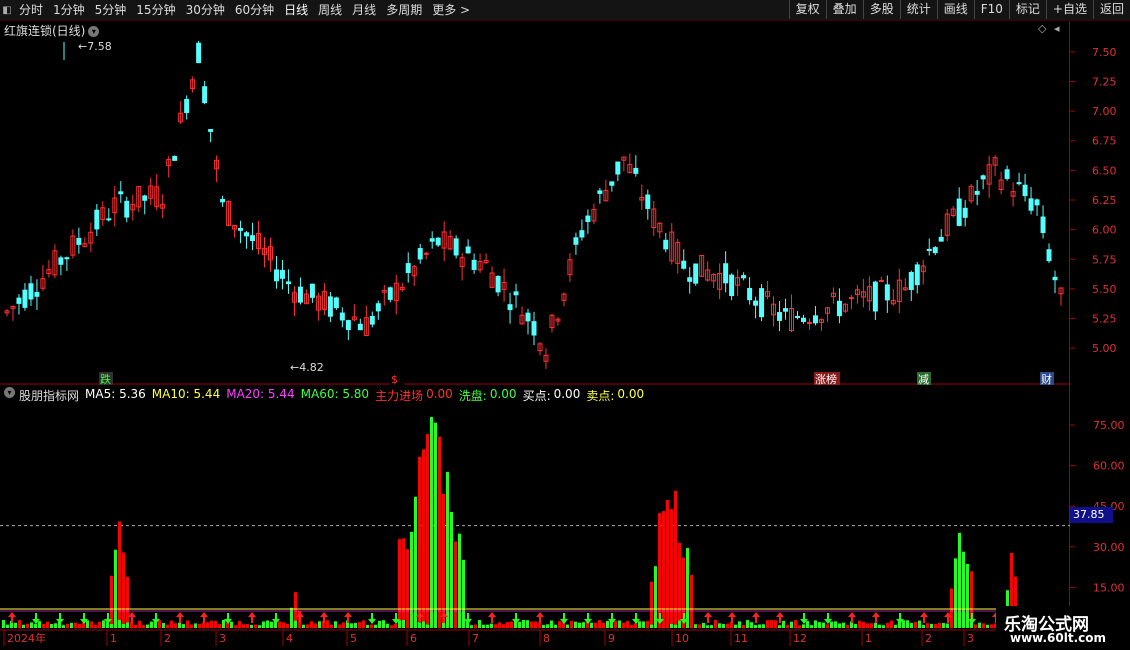  What do you see at coordinates (1046, 379) in the screenshot?
I see `event-label-4: 财` at bounding box center [1046, 379].